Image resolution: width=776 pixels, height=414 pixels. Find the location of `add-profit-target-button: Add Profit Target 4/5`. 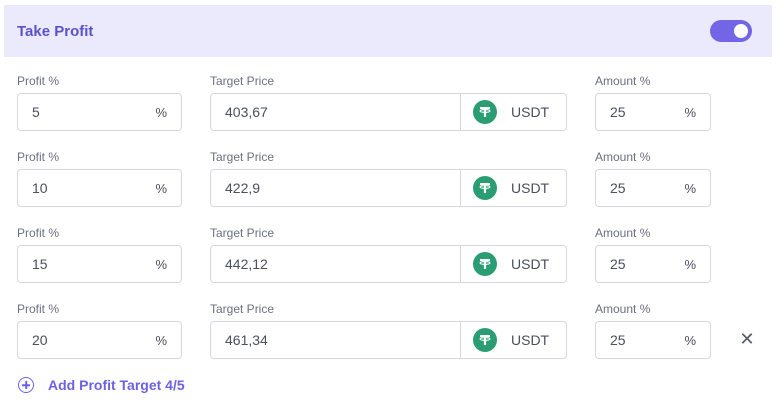

add-profit-target-button: Add Profit Target 4/5 is located at coordinates (101, 385).